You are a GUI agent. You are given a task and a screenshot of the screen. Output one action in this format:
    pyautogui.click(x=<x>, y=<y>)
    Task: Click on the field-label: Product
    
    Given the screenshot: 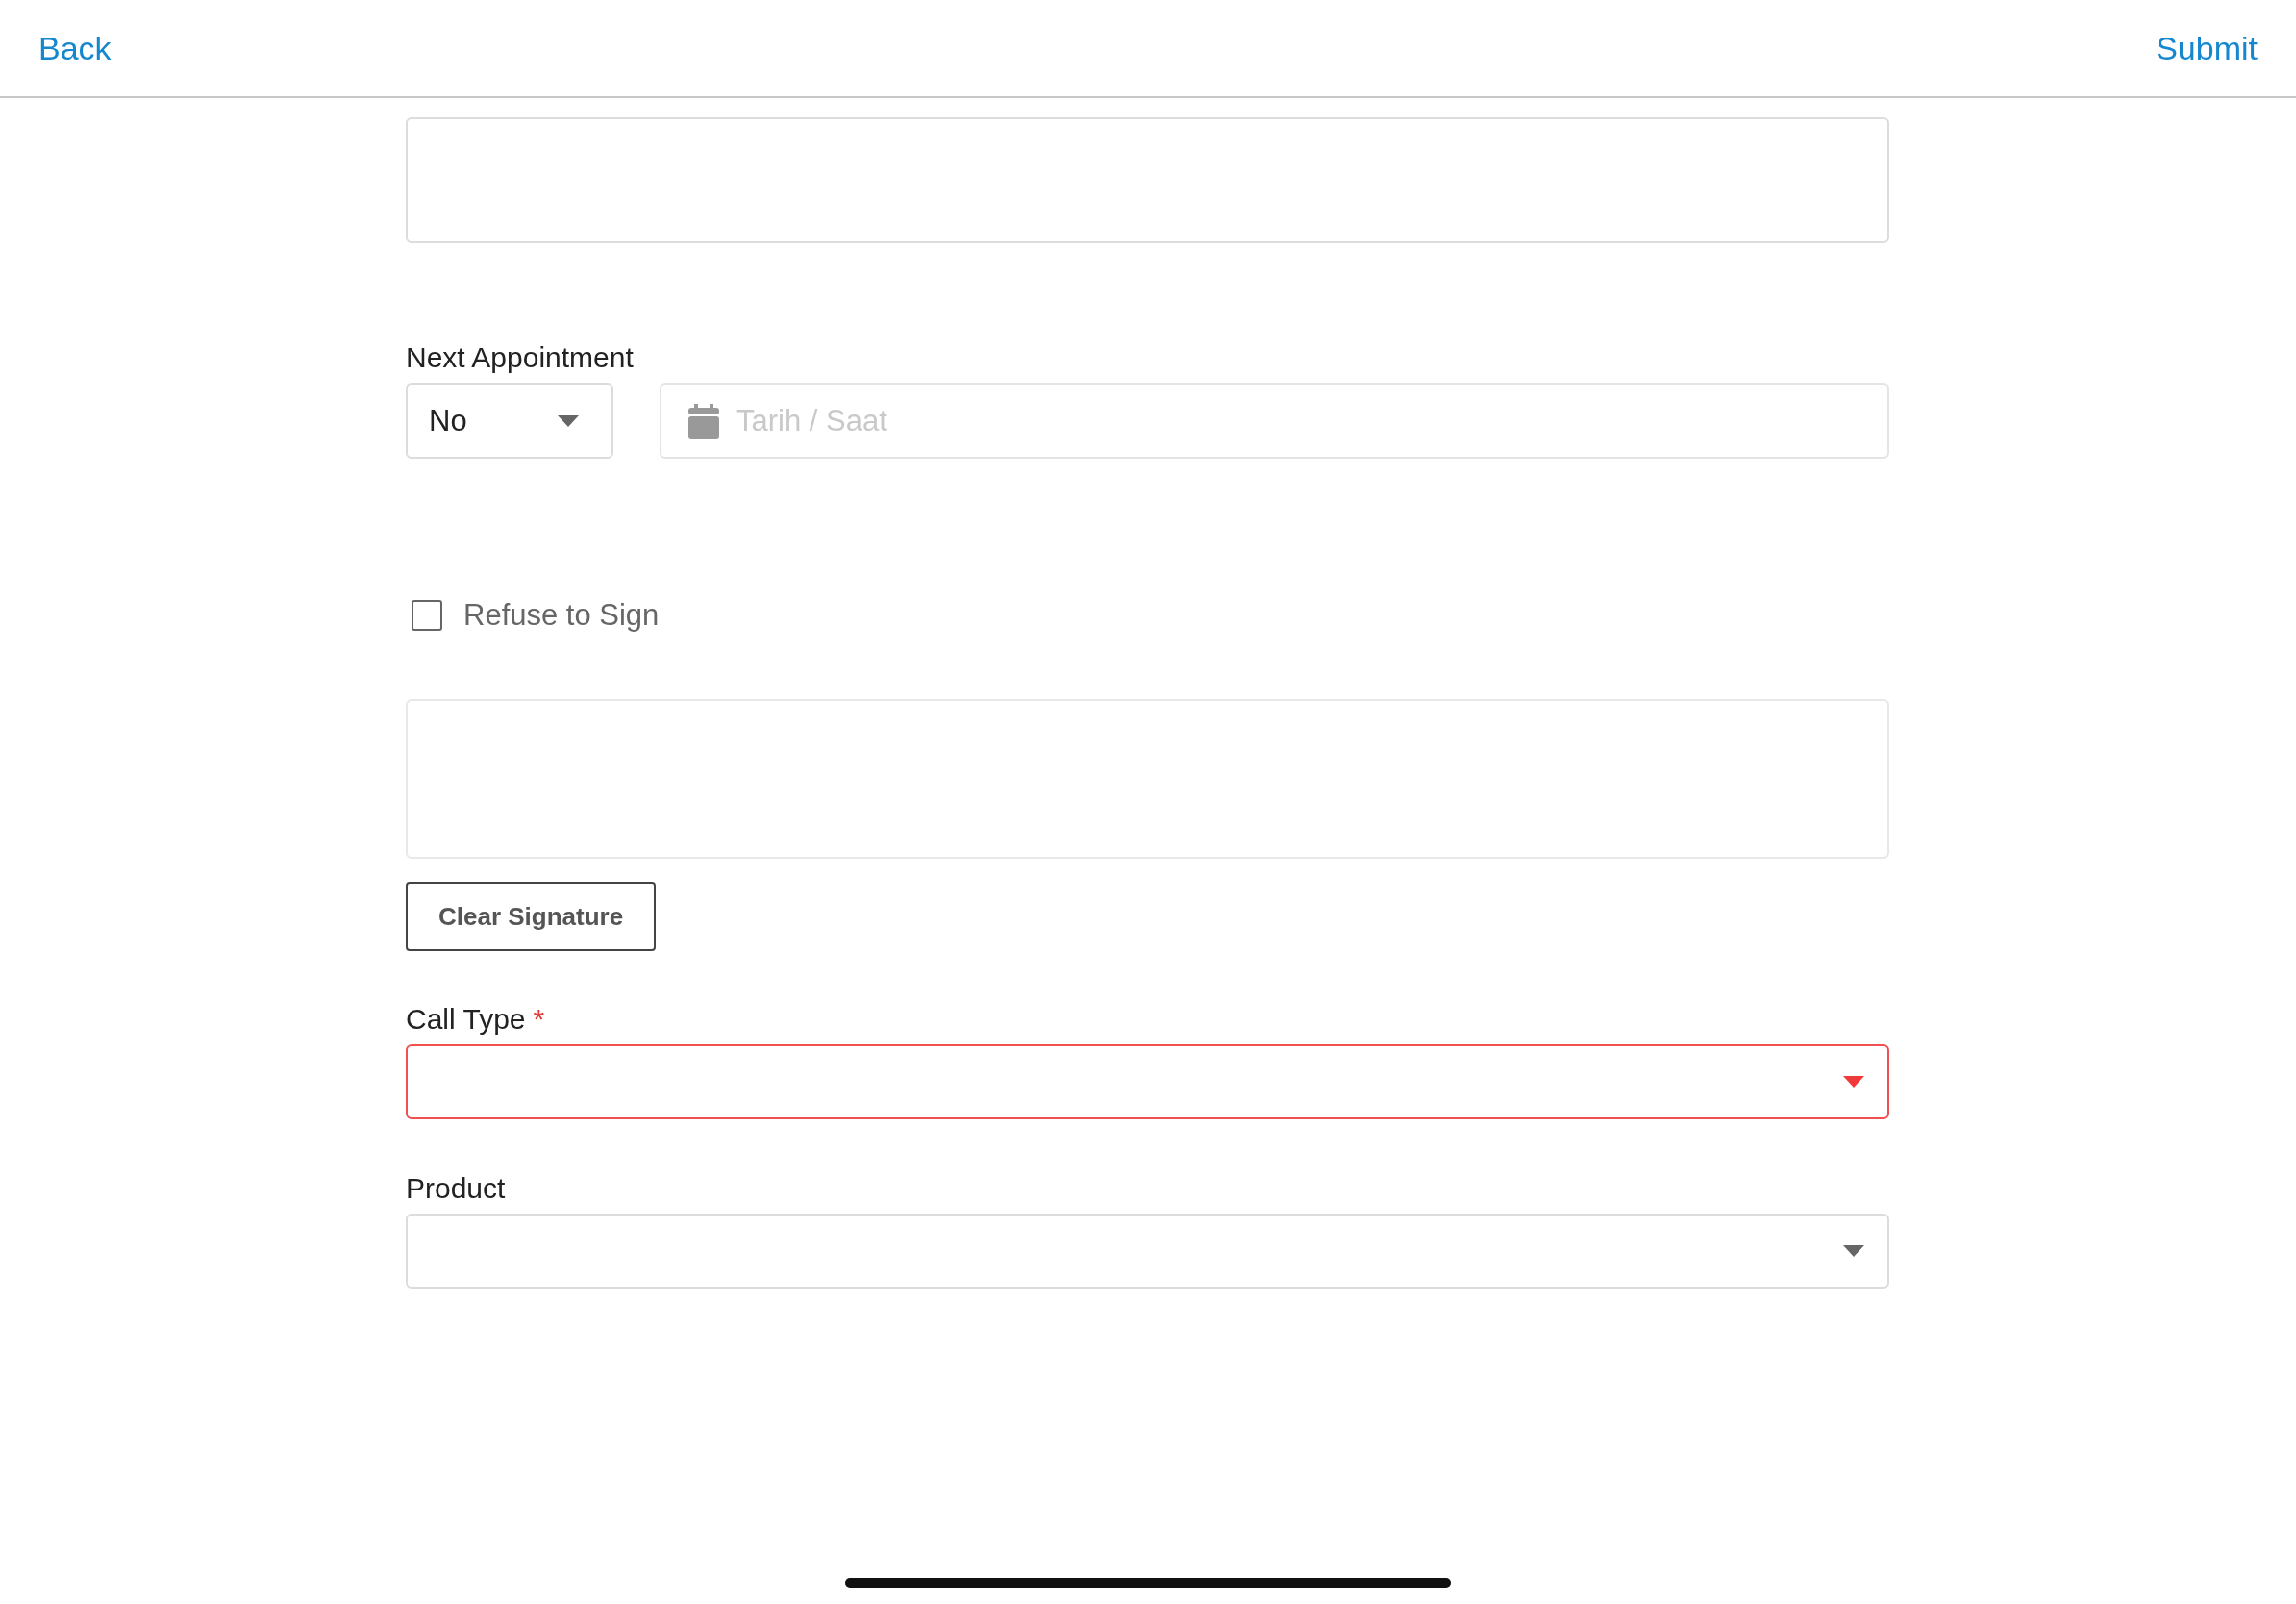 What is the action you would take?
    pyautogui.click(x=456, y=1188)
    